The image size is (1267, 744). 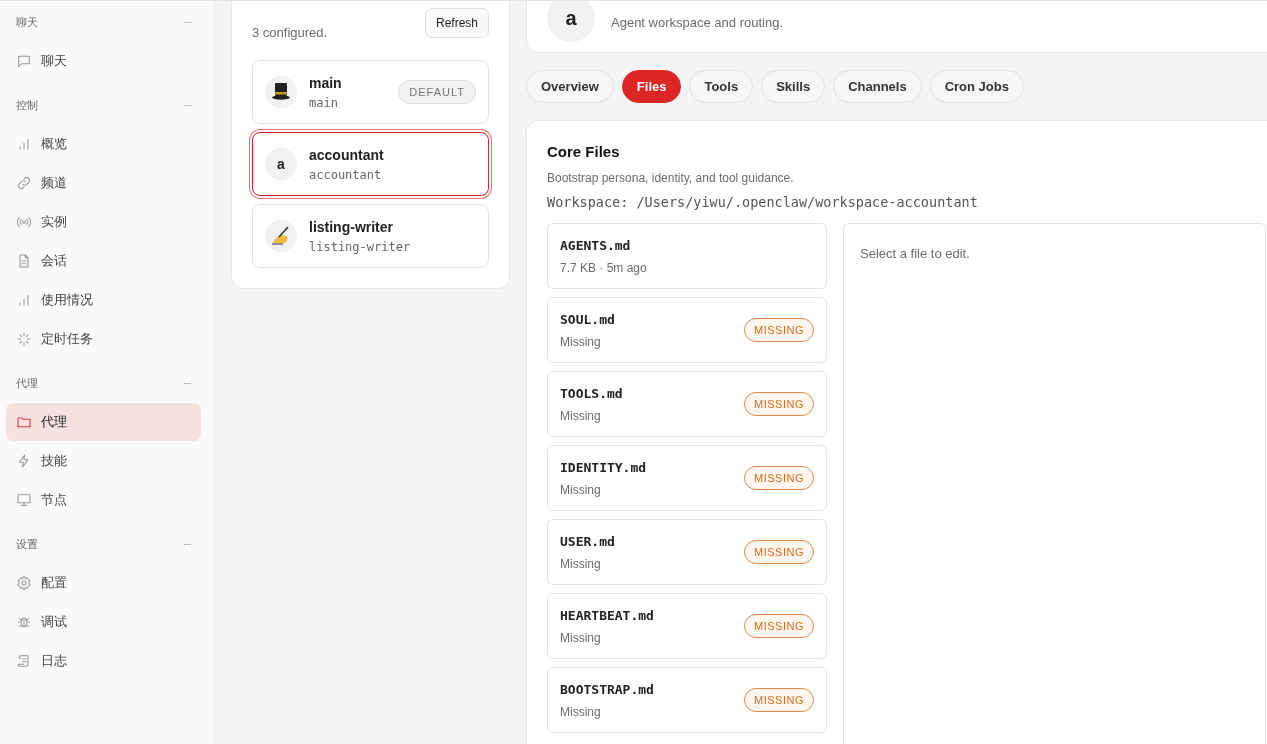 I want to click on monitor-icon, so click(x=24, y=500).